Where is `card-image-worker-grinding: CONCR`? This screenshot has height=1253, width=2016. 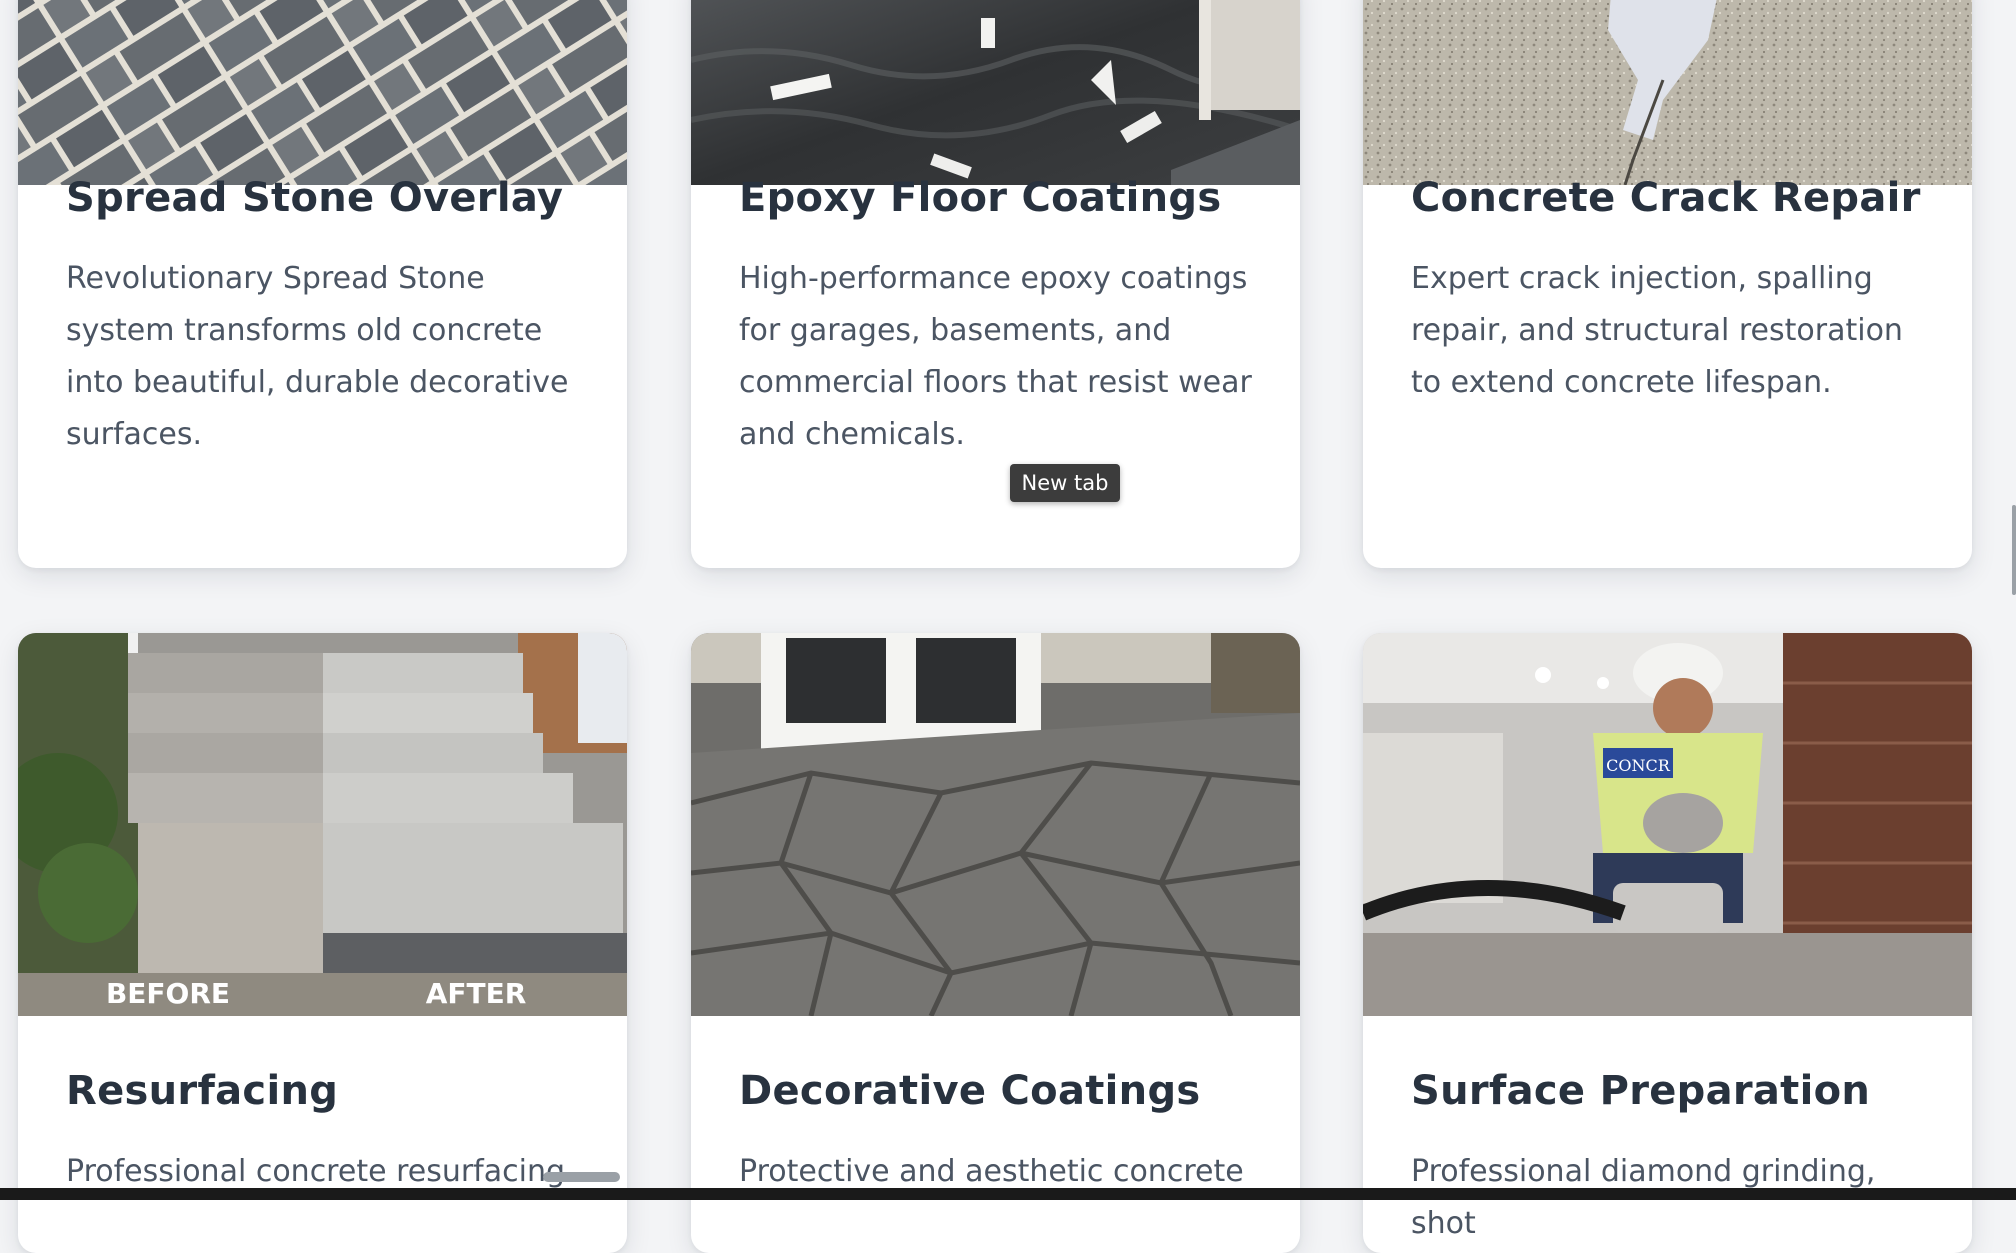
card-image-worker-grinding: CONCR is located at coordinates (1667, 824).